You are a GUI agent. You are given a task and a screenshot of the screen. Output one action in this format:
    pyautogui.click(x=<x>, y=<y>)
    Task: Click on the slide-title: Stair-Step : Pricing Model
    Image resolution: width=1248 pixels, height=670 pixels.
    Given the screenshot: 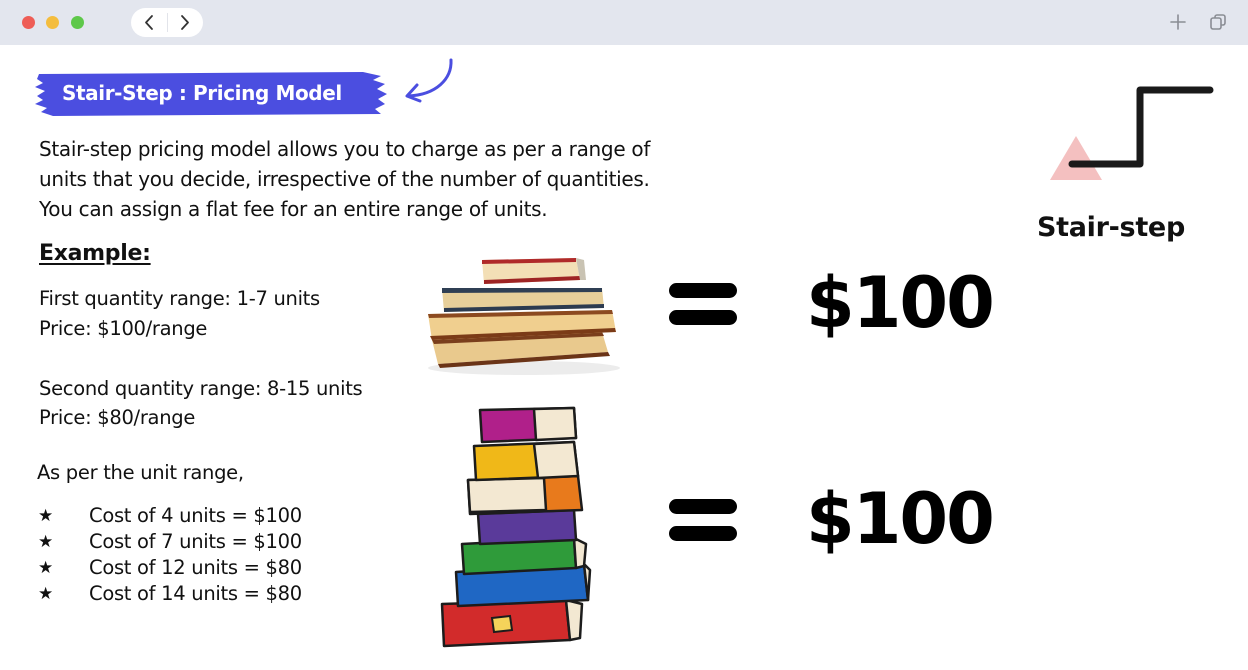 What is the action you would take?
    pyautogui.click(x=202, y=93)
    